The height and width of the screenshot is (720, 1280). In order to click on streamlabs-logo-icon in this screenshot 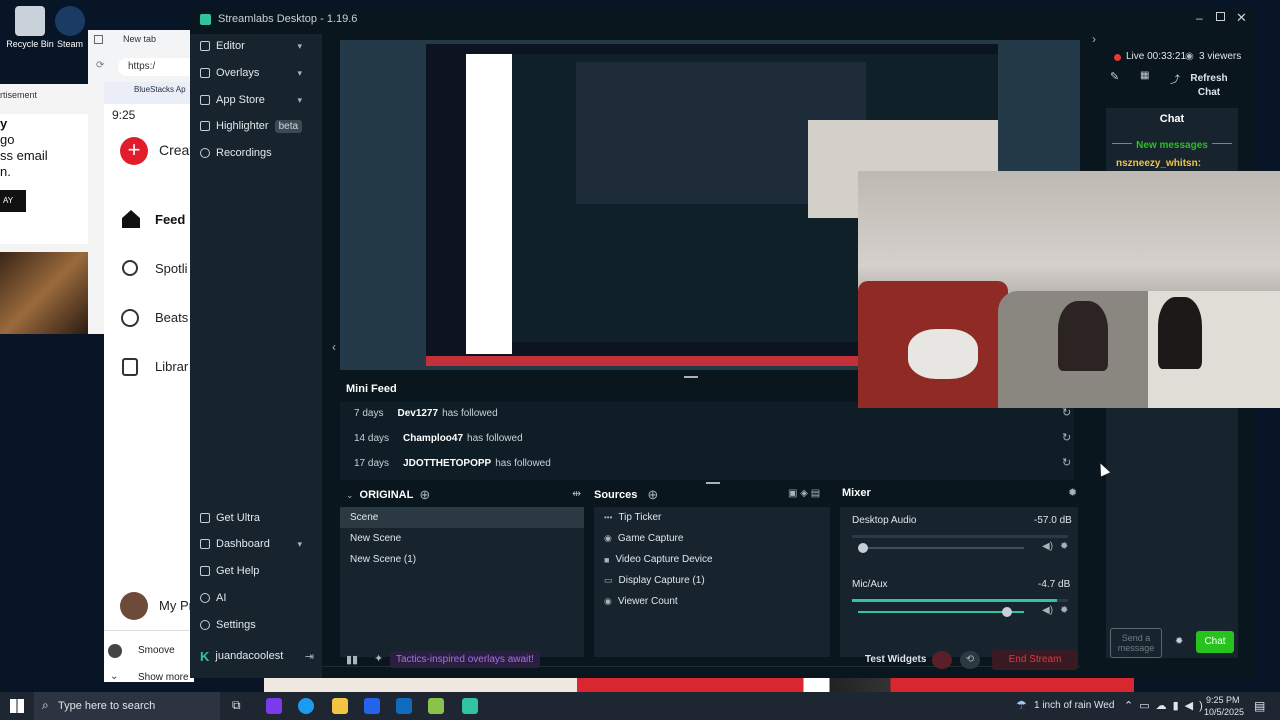, I will do `click(205, 19)`.